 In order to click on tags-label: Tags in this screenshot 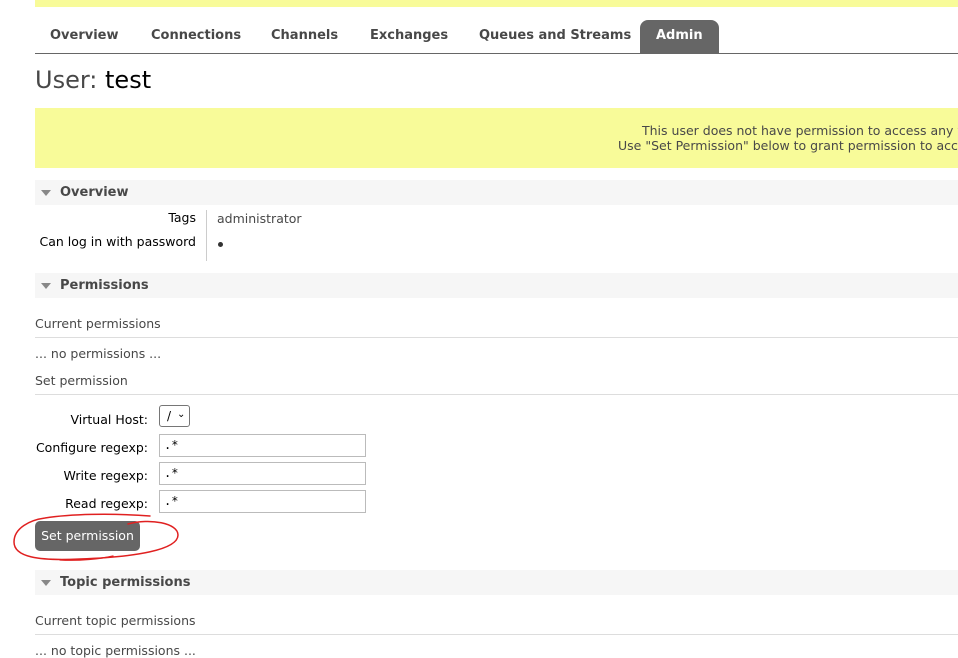, I will do `click(182, 217)`.